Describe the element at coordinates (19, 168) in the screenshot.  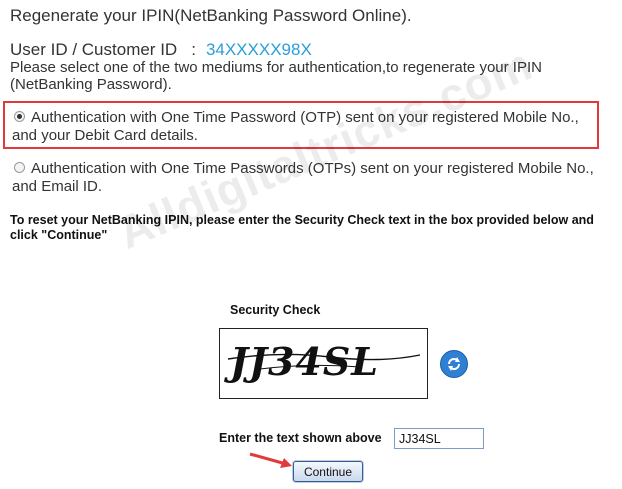
I see `radio-otp-email` at that location.